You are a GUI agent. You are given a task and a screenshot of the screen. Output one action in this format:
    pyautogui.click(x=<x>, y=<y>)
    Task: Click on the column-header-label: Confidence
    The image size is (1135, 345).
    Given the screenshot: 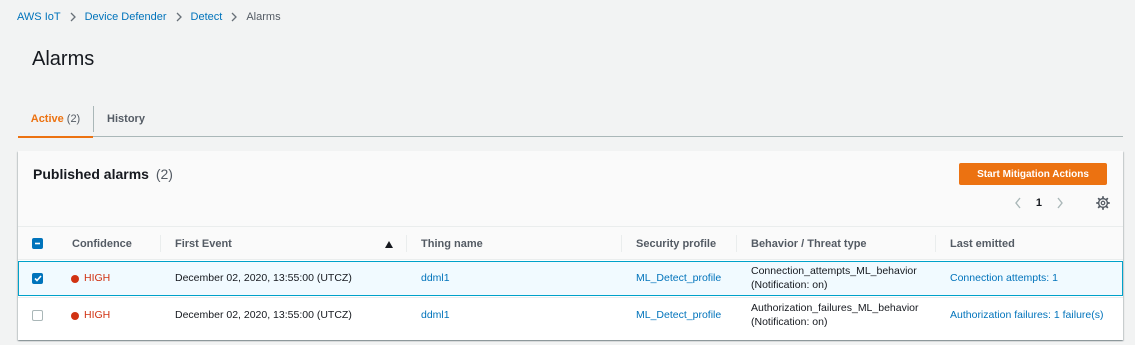 What is the action you would take?
    pyautogui.click(x=102, y=243)
    